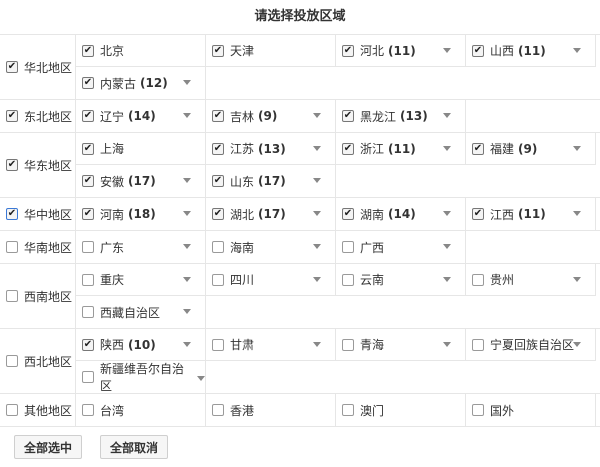 This screenshot has height=467, width=600. Describe the element at coordinates (401, 345) in the screenshot. I see `province-item: 青海` at that location.